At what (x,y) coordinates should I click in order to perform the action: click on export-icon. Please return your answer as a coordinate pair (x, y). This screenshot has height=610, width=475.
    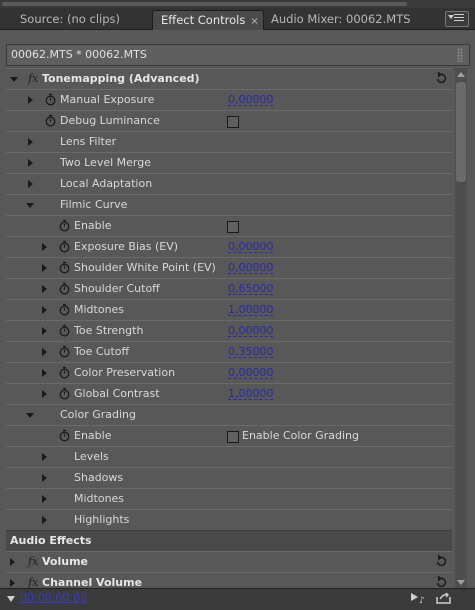
    Looking at the image, I should click on (444, 598).